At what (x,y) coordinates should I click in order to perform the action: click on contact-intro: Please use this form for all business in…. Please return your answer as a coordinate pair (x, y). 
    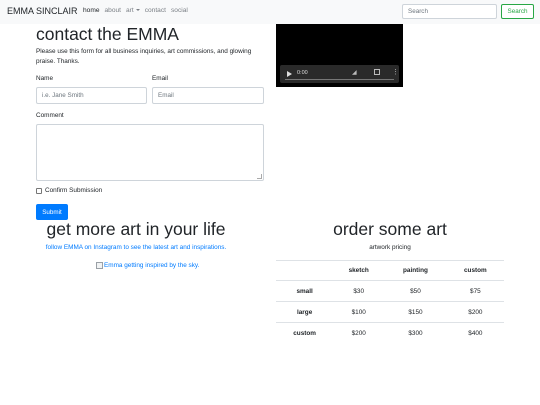
    Looking at the image, I should click on (144, 56).